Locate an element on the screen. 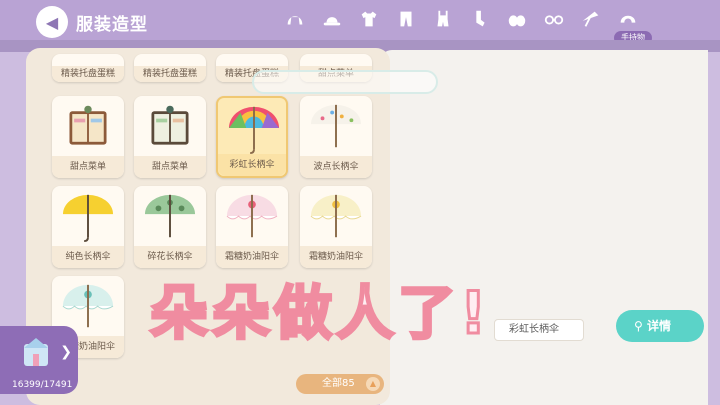  hair-icon is located at coordinates (294, 20).